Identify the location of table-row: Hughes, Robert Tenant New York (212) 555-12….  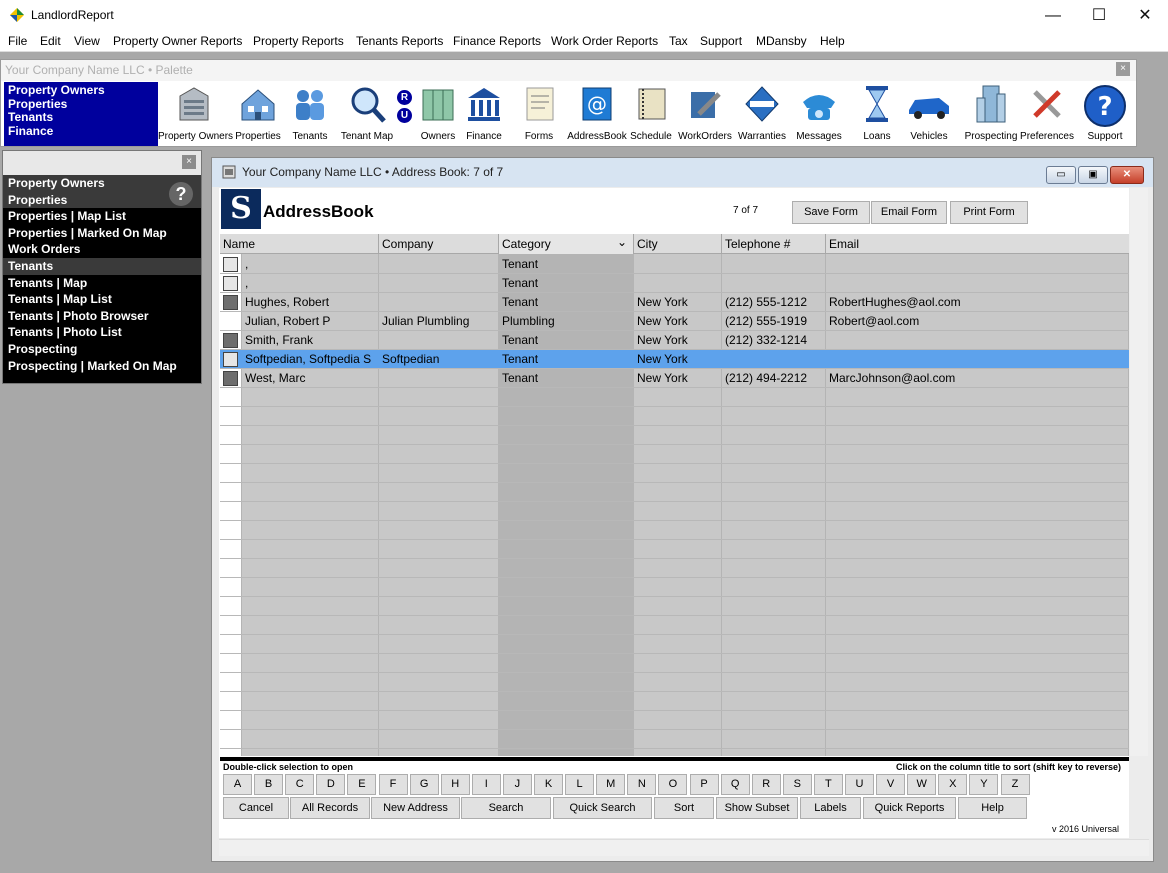
(674, 302).